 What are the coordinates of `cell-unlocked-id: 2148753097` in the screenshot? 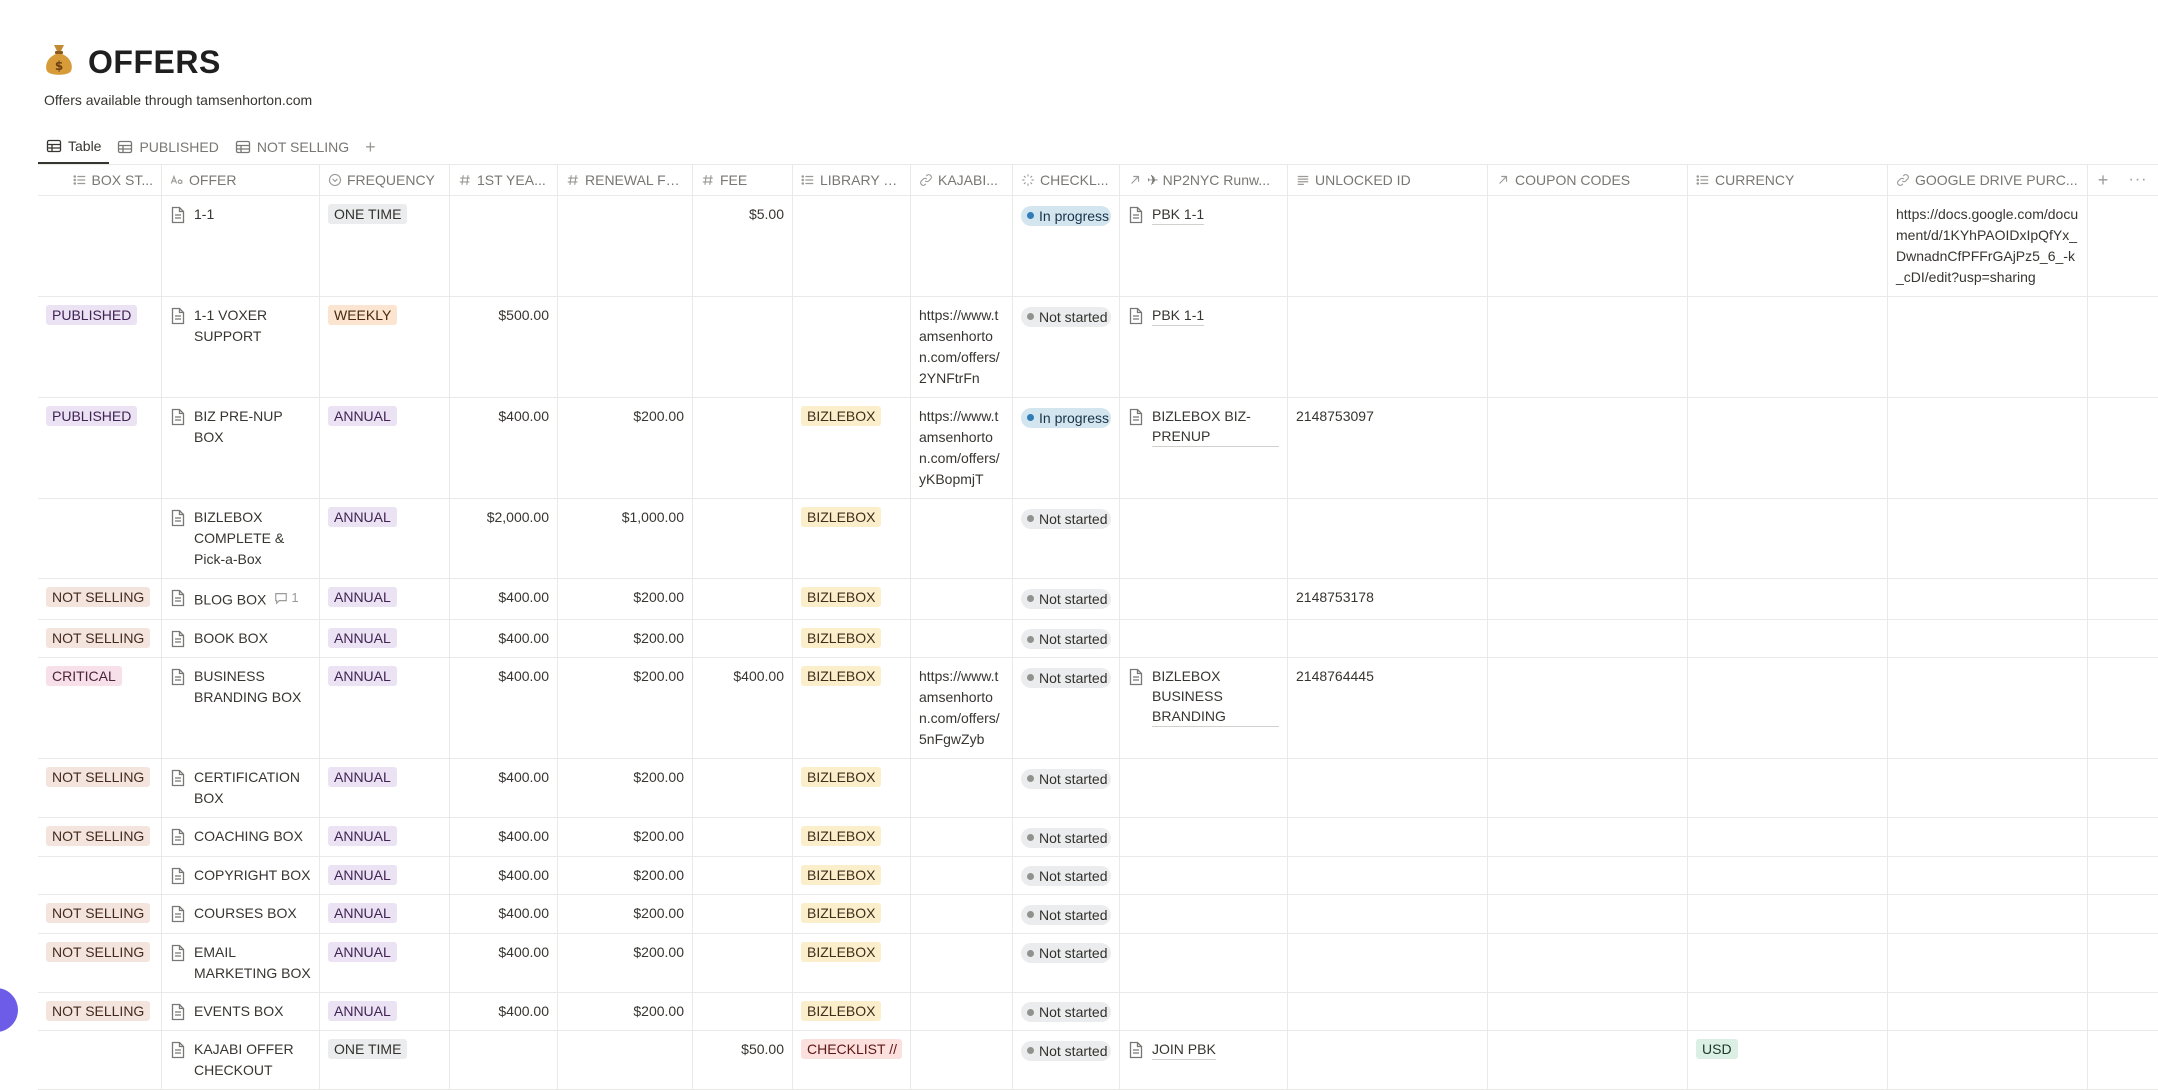 It's located at (1388, 448).